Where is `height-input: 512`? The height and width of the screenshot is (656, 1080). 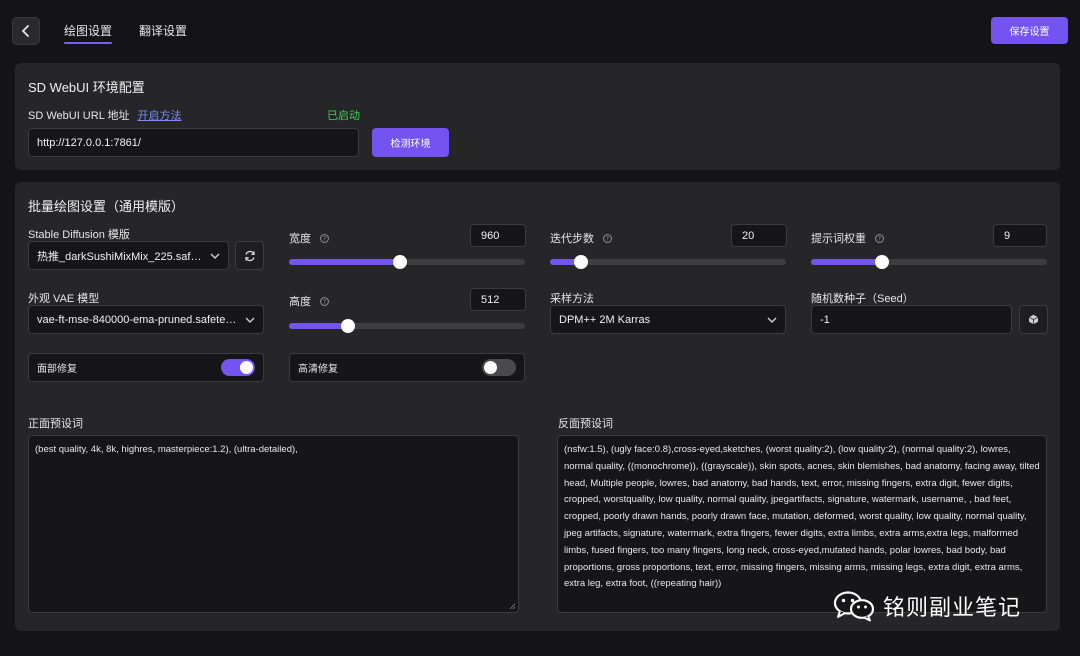 height-input: 512 is located at coordinates (498, 299).